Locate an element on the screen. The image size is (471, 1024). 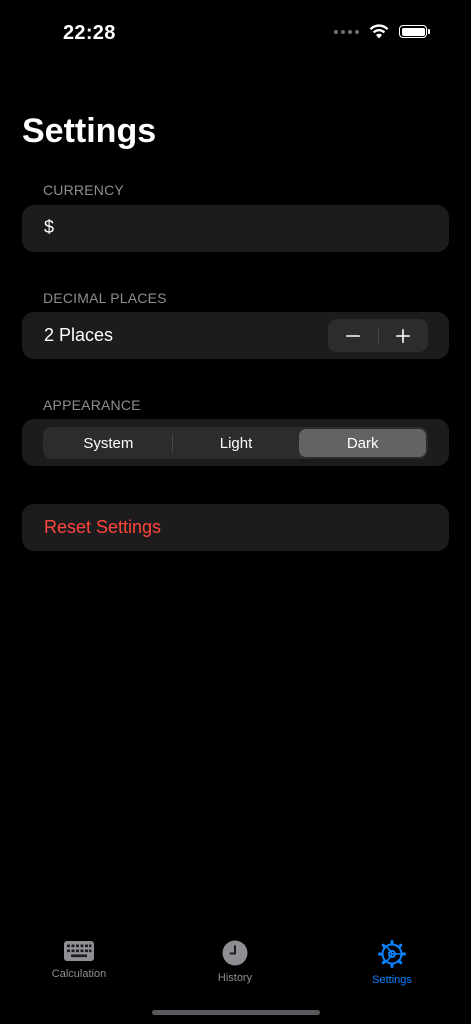
tab-bar: Calculation History Settings is located at coordinates (235, 965).